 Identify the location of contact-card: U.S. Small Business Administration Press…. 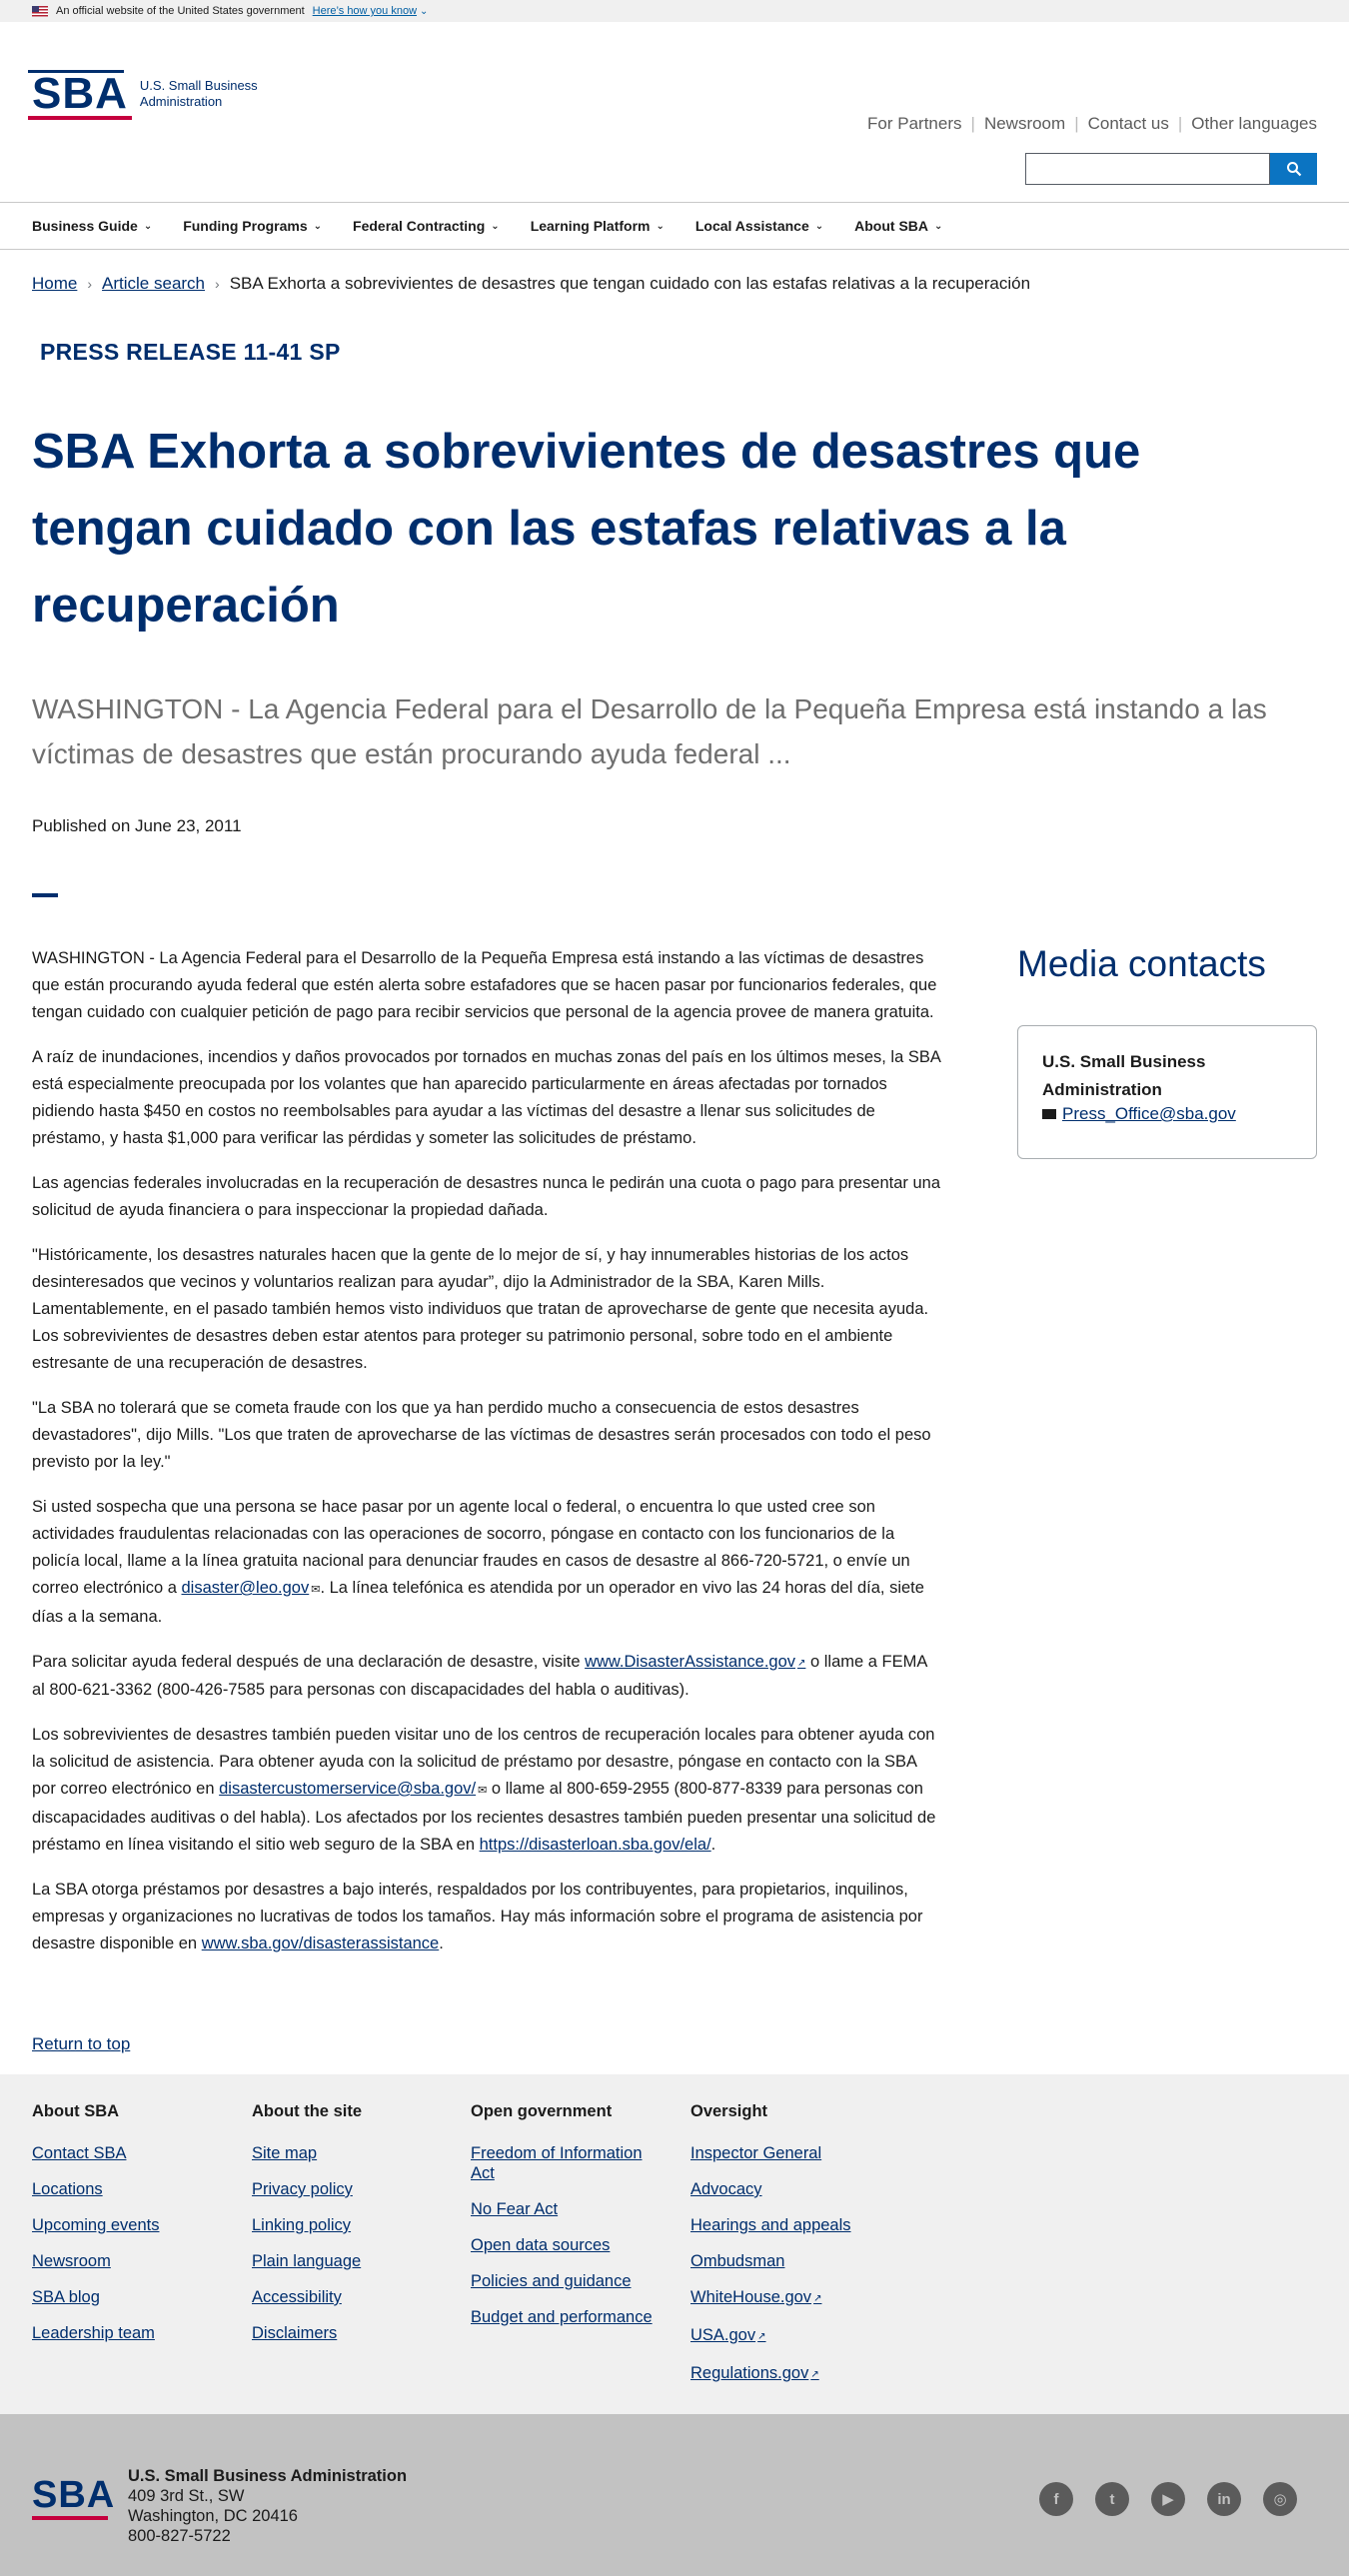
(1167, 1092).